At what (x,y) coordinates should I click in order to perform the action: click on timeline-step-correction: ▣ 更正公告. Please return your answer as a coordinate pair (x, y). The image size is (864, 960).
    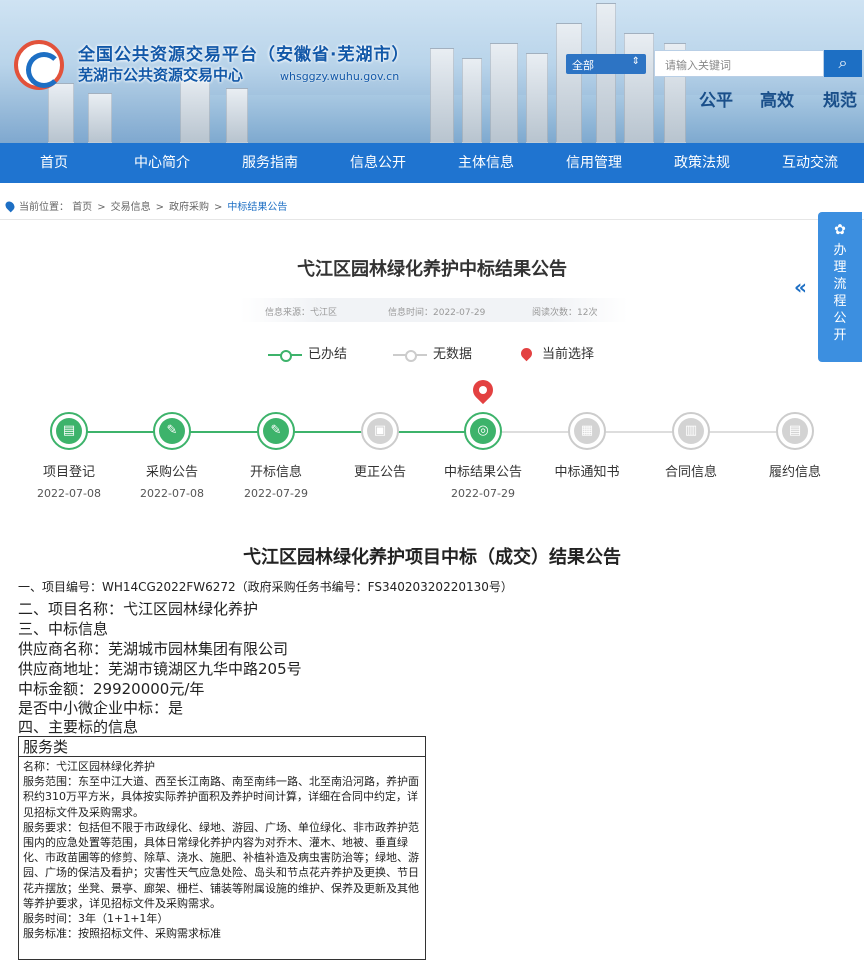
    Looking at the image, I should click on (380, 456).